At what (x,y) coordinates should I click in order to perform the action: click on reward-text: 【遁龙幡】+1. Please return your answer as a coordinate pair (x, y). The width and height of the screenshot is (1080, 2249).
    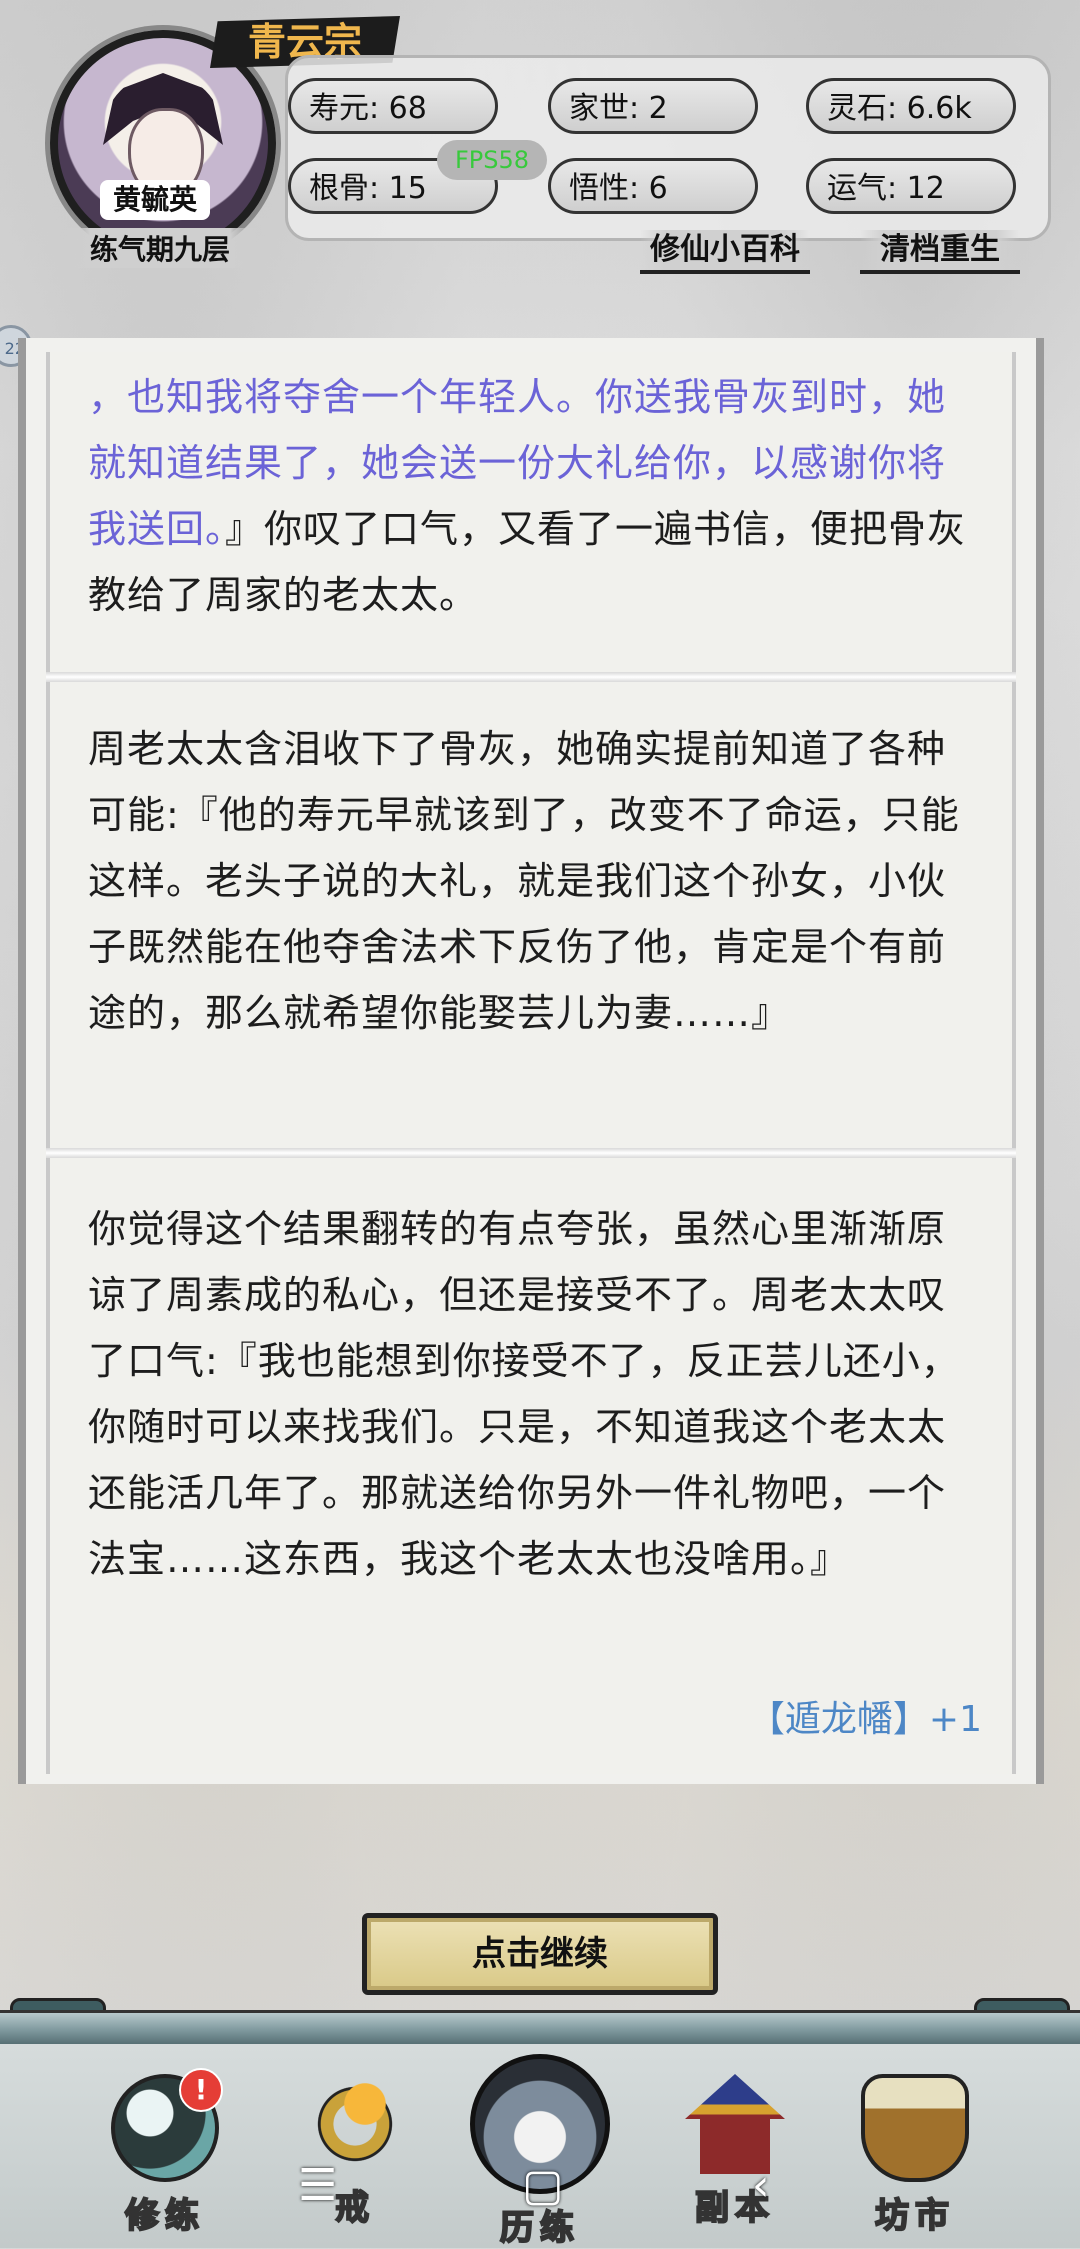
    Looking at the image, I should click on (865, 1719).